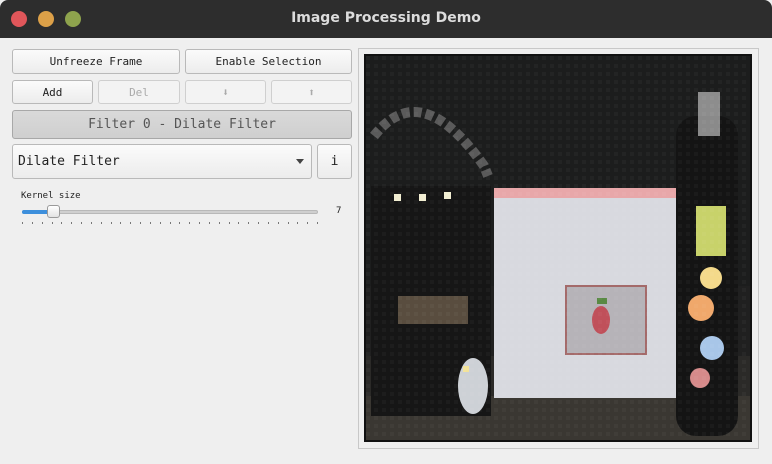 The image size is (772, 464). What do you see at coordinates (54, 211) in the screenshot?
I see `slider-handle` at bounding box center [54, 211].